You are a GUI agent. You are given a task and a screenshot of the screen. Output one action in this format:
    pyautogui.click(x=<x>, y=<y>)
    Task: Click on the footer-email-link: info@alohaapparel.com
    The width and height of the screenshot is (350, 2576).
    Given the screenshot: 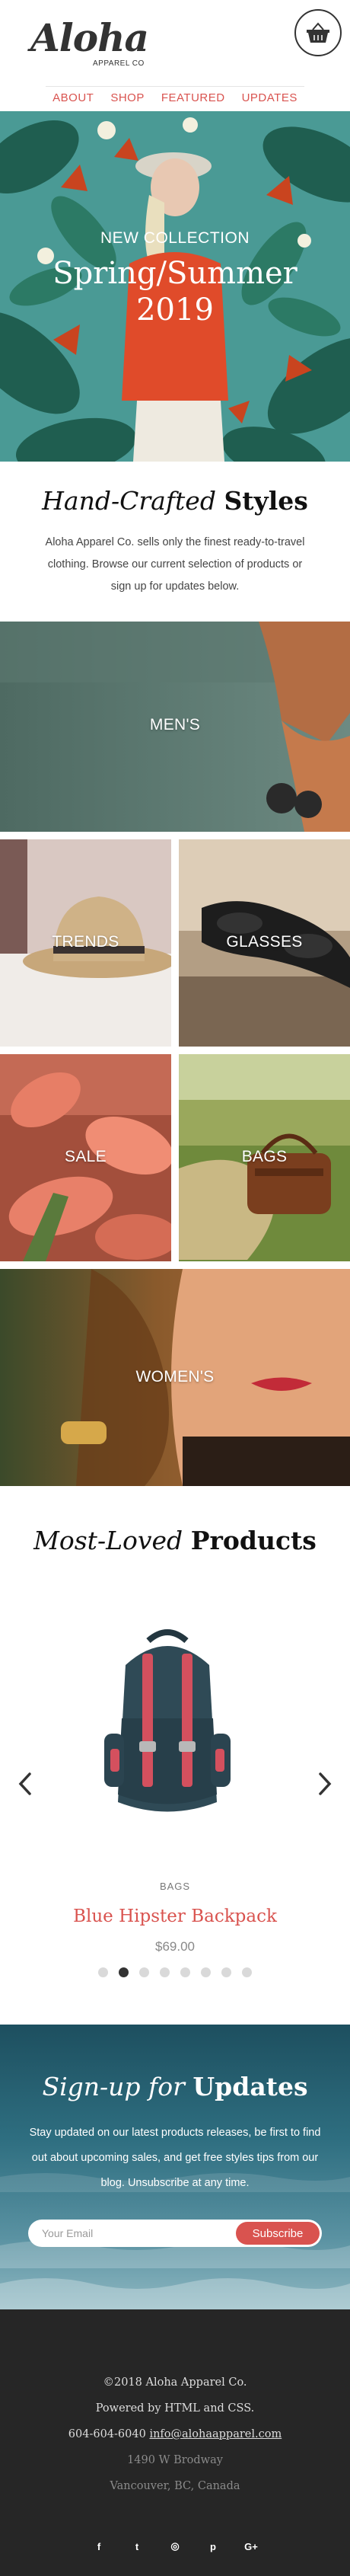 What is the action you would take?
    pyautogui.click(x=215, y=2434)
    